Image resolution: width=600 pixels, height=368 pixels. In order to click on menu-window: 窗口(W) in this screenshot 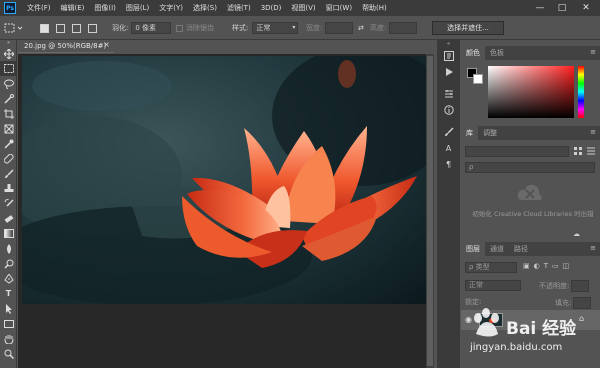, I will do `click(339, 8)`.